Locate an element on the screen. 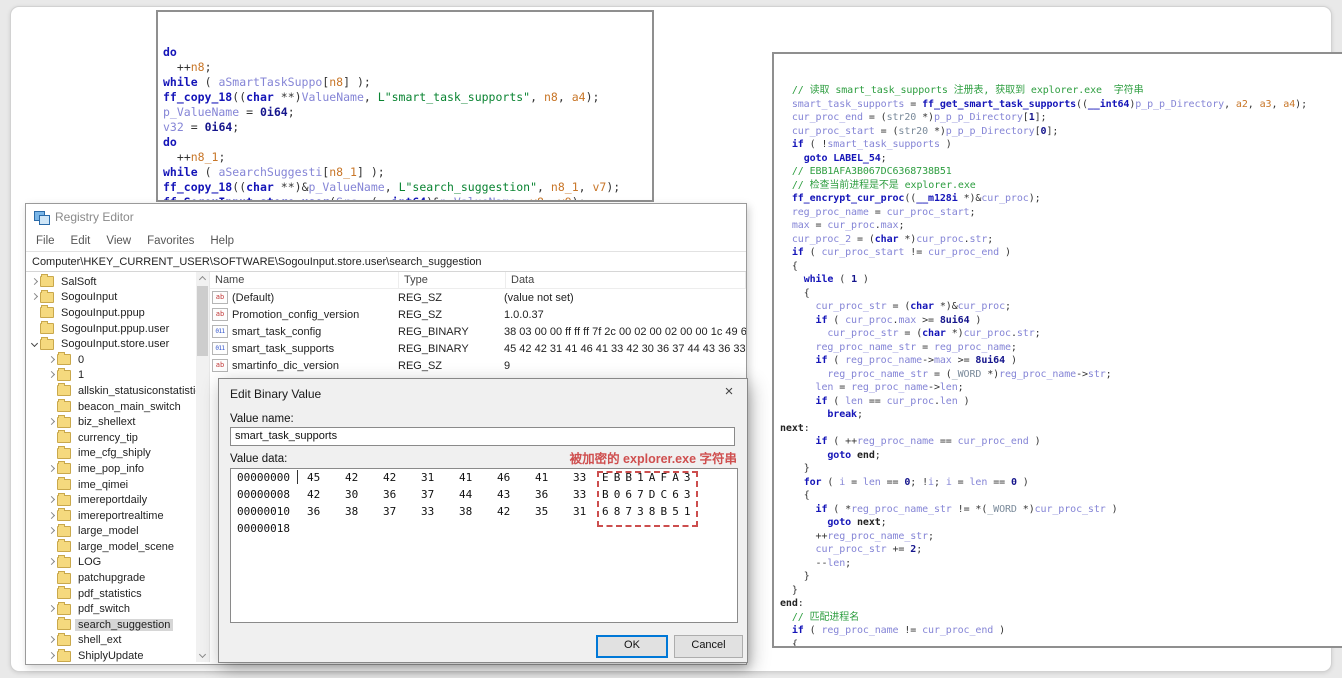  tree-item-label: beacon_main_switch is located at coordinates (129, 406).